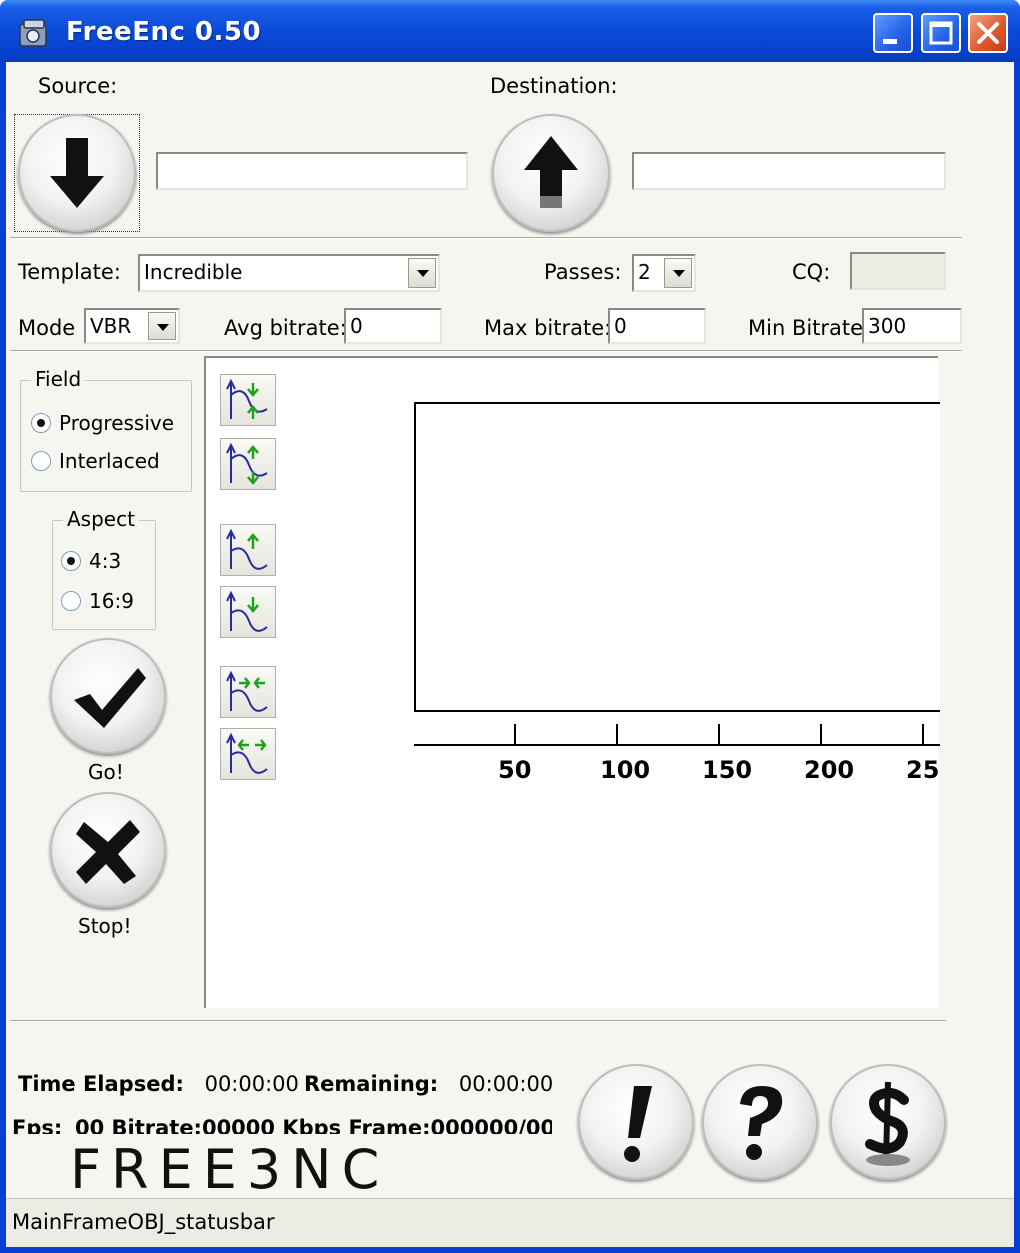  Describe the element at coordinates (923, 770) in the screenshot. I see `x-axis-tick-label: 25` at that location.